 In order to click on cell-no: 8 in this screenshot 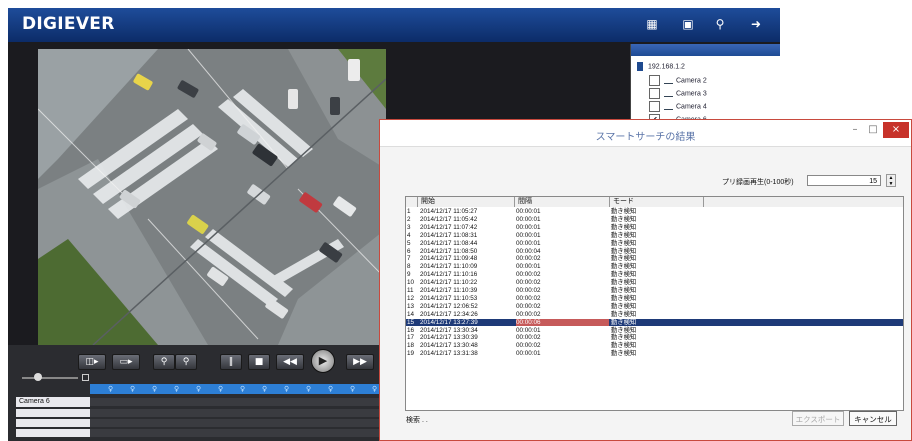, I will do `click(409, 267)`.